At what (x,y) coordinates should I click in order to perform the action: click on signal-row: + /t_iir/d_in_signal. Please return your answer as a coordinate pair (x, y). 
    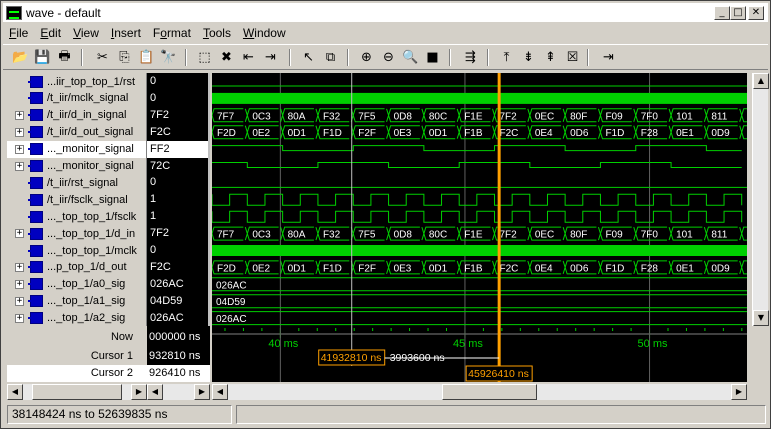
    Looking at the image, I should click on (76, 115).